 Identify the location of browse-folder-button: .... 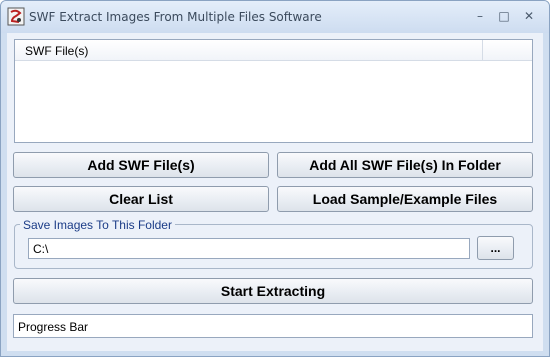
(495, 248).